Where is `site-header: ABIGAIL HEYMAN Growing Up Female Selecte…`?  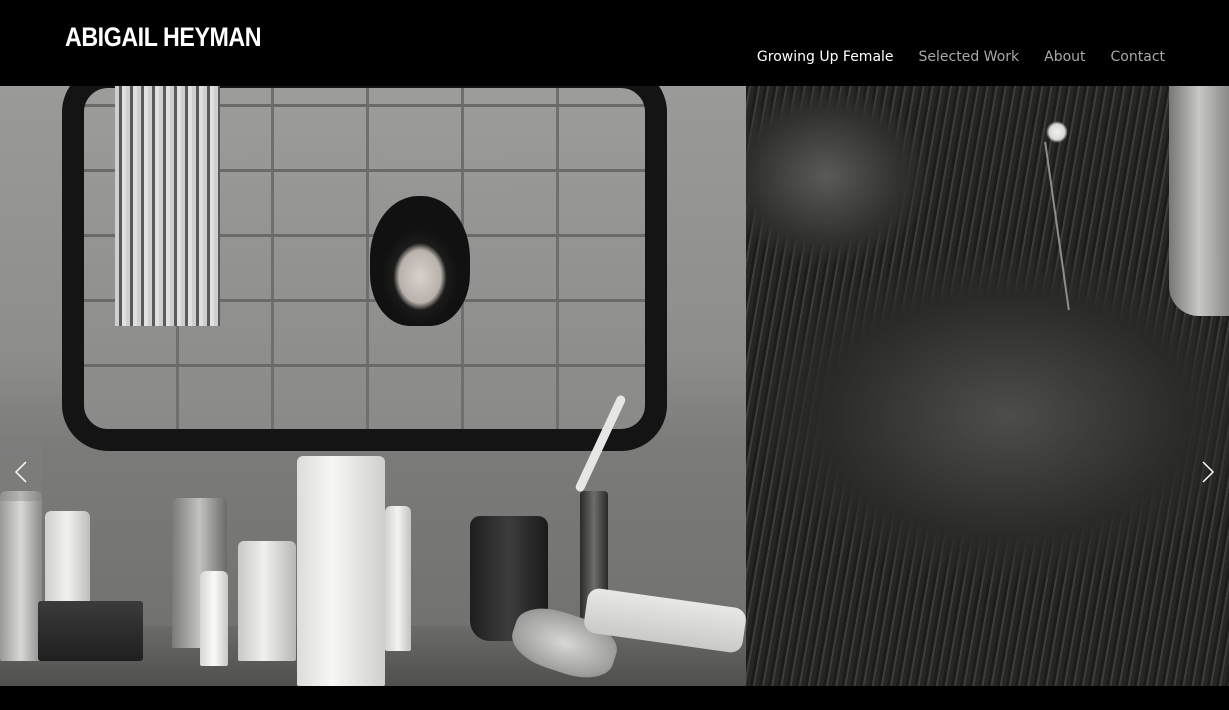 site-header: ABIGAIL HEYMAN Growing Up Female Selecte… is located at coordinates (614, 43).